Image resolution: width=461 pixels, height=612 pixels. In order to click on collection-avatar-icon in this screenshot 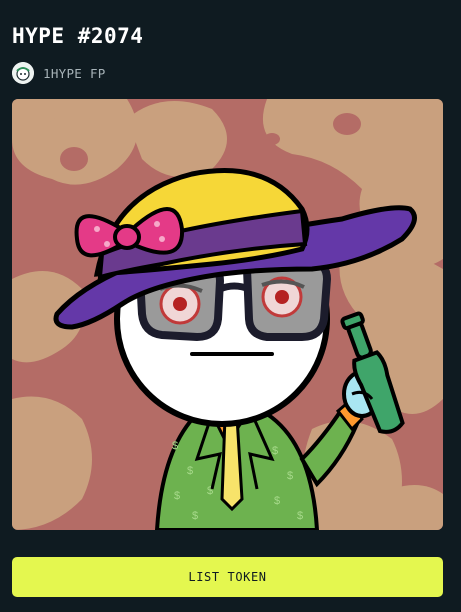, I will do `click(23, 73)`.